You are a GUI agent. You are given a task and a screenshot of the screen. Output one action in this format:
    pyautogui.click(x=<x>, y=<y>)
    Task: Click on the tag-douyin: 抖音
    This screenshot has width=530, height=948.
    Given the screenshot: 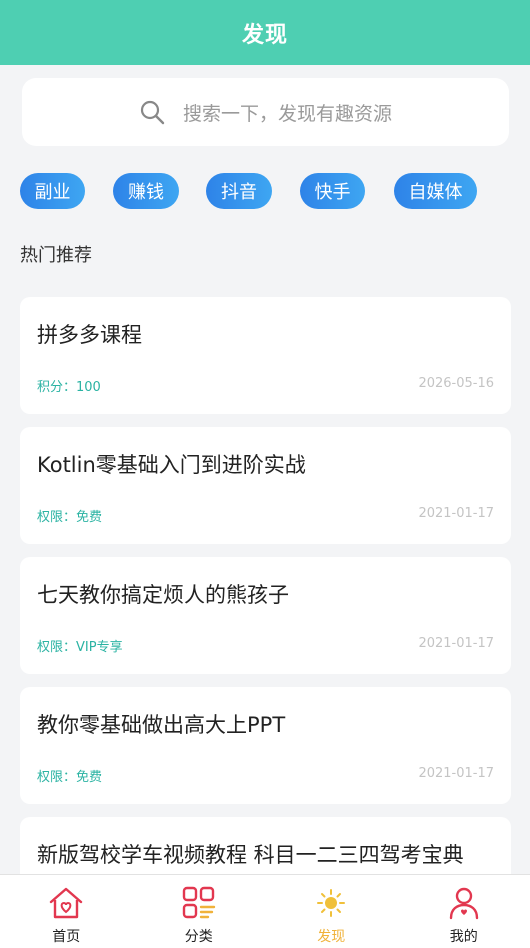 What is the action you would take?
    pyautogui.click(x=239, y=191)
    